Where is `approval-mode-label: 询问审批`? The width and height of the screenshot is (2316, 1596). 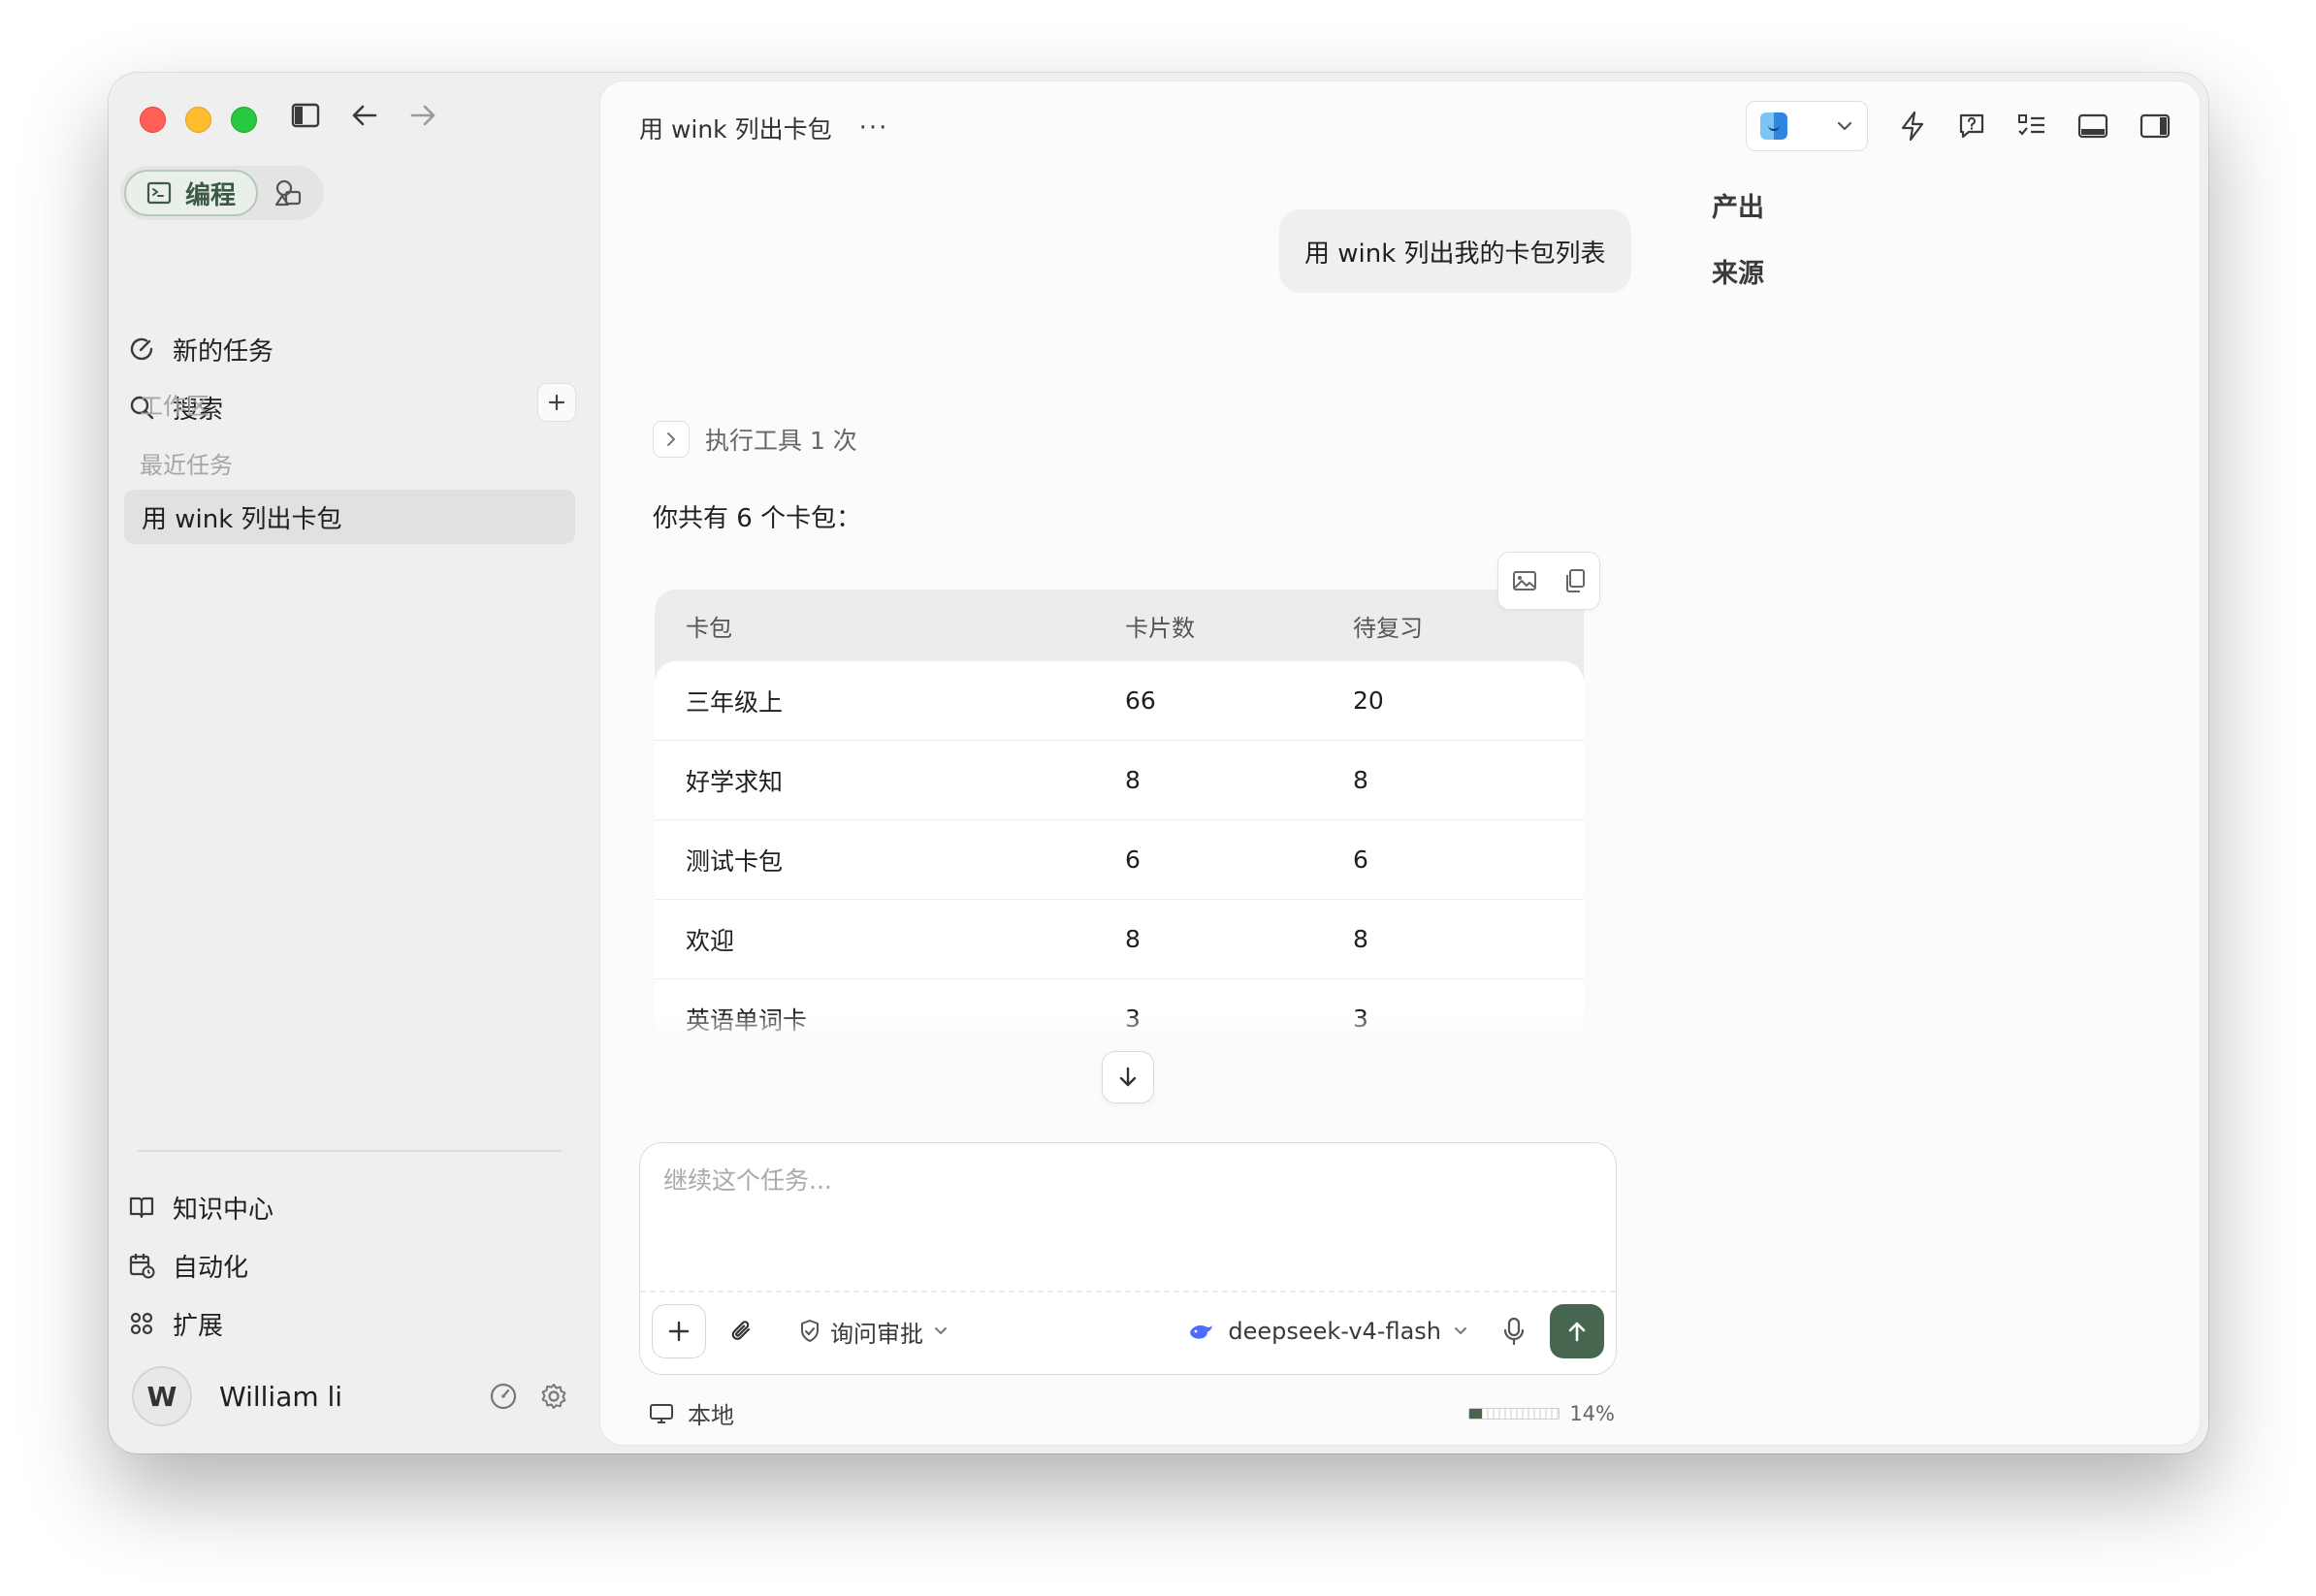 approval-mode-label: 询问审批 is located at coordinates (876, 1334).